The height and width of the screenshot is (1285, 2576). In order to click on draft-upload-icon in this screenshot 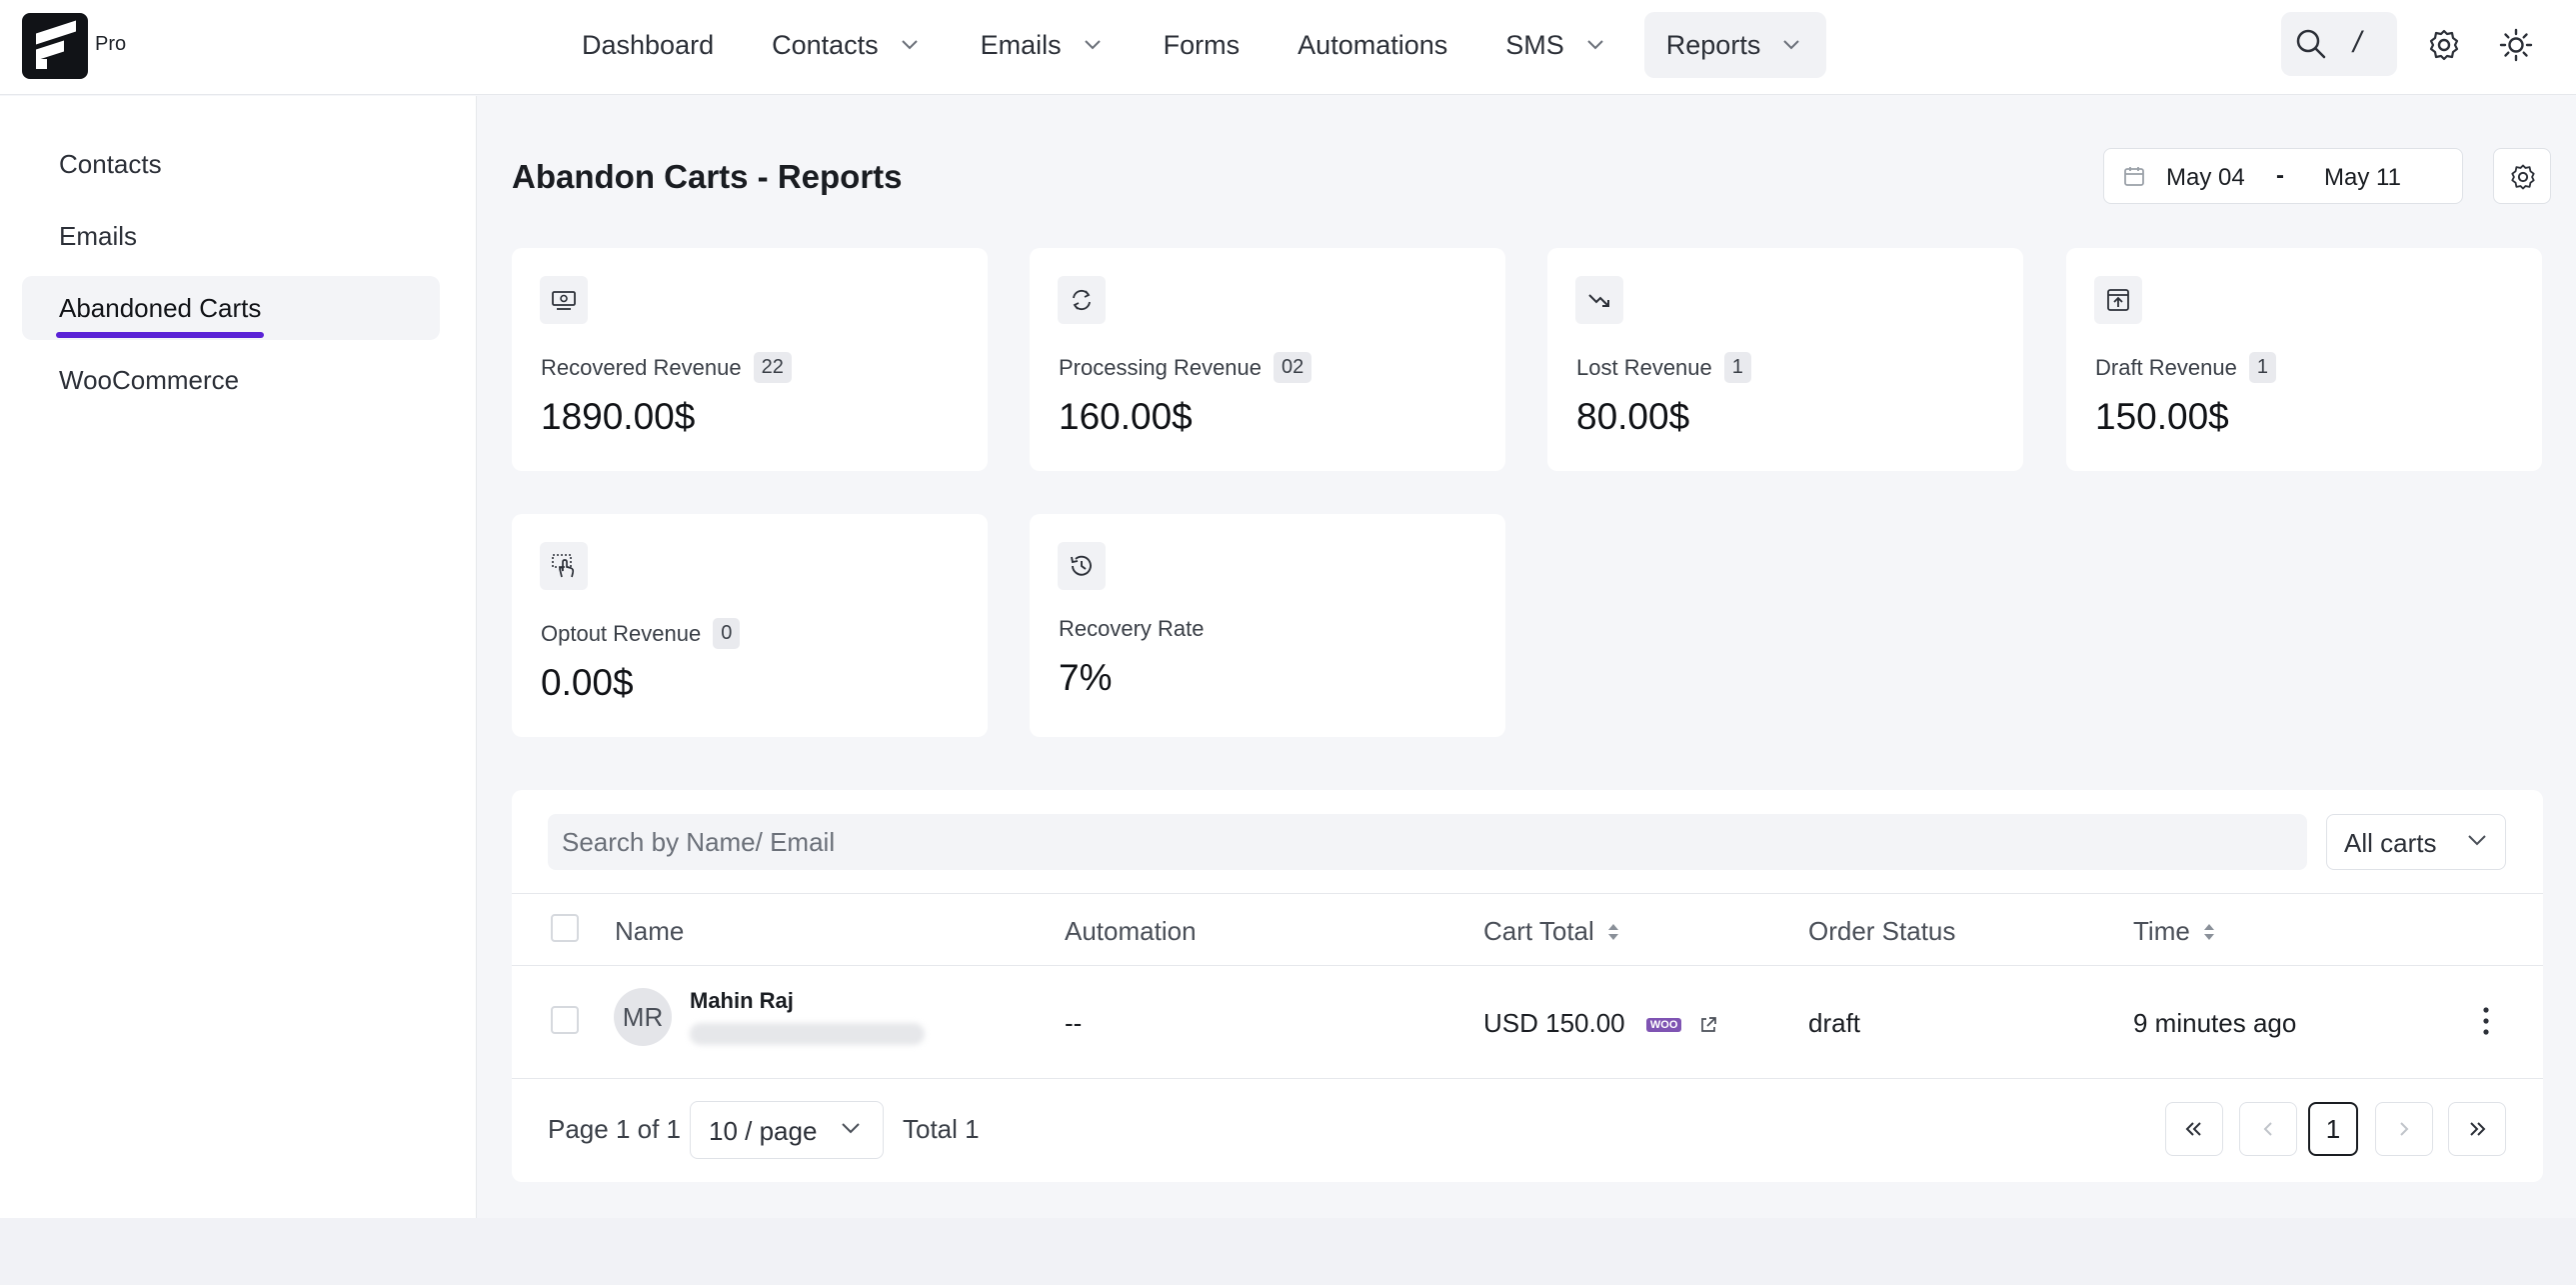, I will do `click(2118, 300)`.